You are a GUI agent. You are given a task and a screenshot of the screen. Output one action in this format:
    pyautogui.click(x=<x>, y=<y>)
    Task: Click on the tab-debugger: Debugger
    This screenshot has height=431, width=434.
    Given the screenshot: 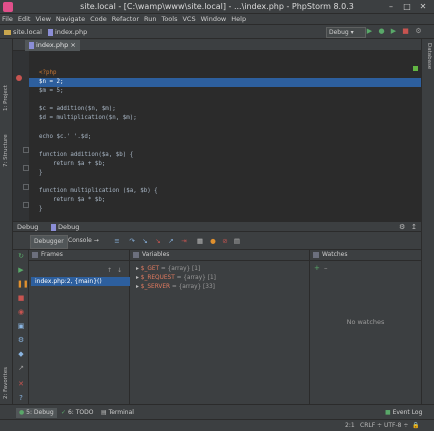 What is the action you would take?
    pyautogui.click(x=49, y=242)
    